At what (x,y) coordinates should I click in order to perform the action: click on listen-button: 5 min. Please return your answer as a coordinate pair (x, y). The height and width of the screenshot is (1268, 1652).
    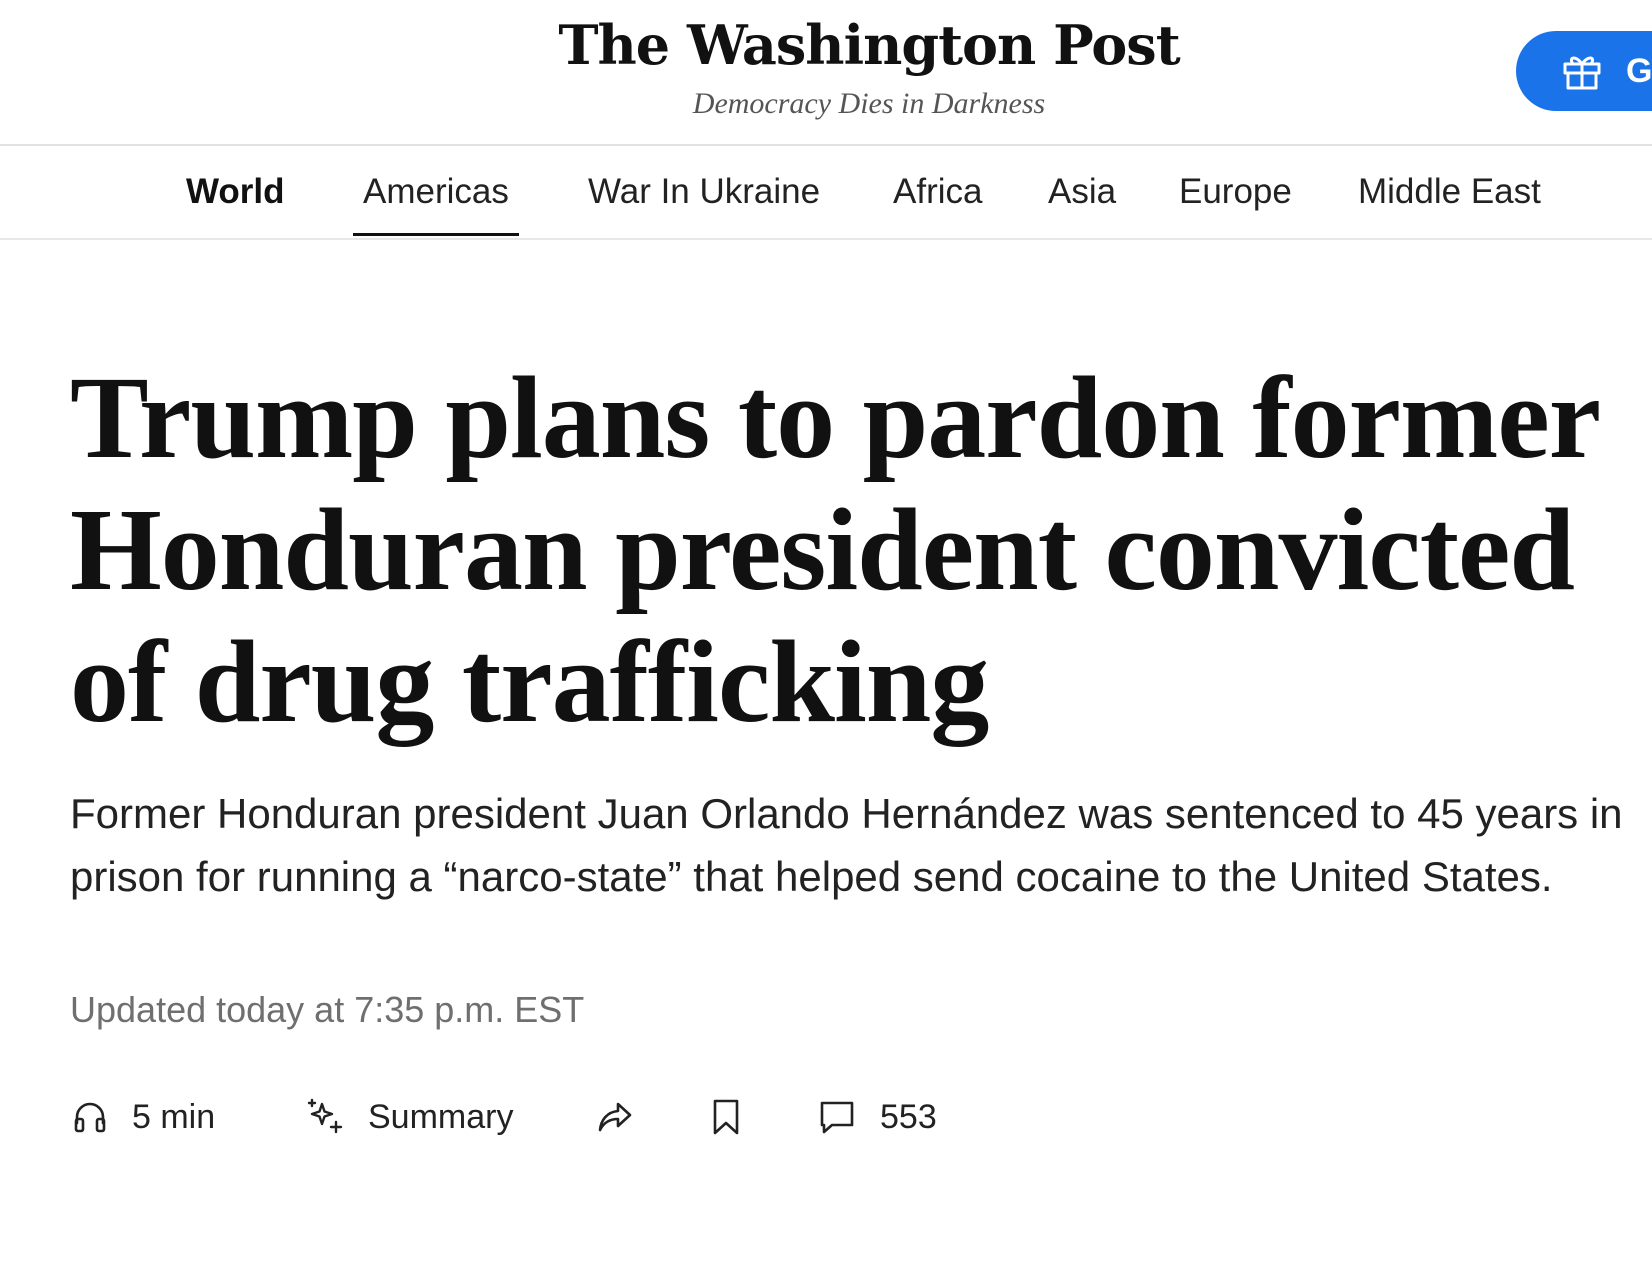
    Looking at the image, I should click on (143, 1117).